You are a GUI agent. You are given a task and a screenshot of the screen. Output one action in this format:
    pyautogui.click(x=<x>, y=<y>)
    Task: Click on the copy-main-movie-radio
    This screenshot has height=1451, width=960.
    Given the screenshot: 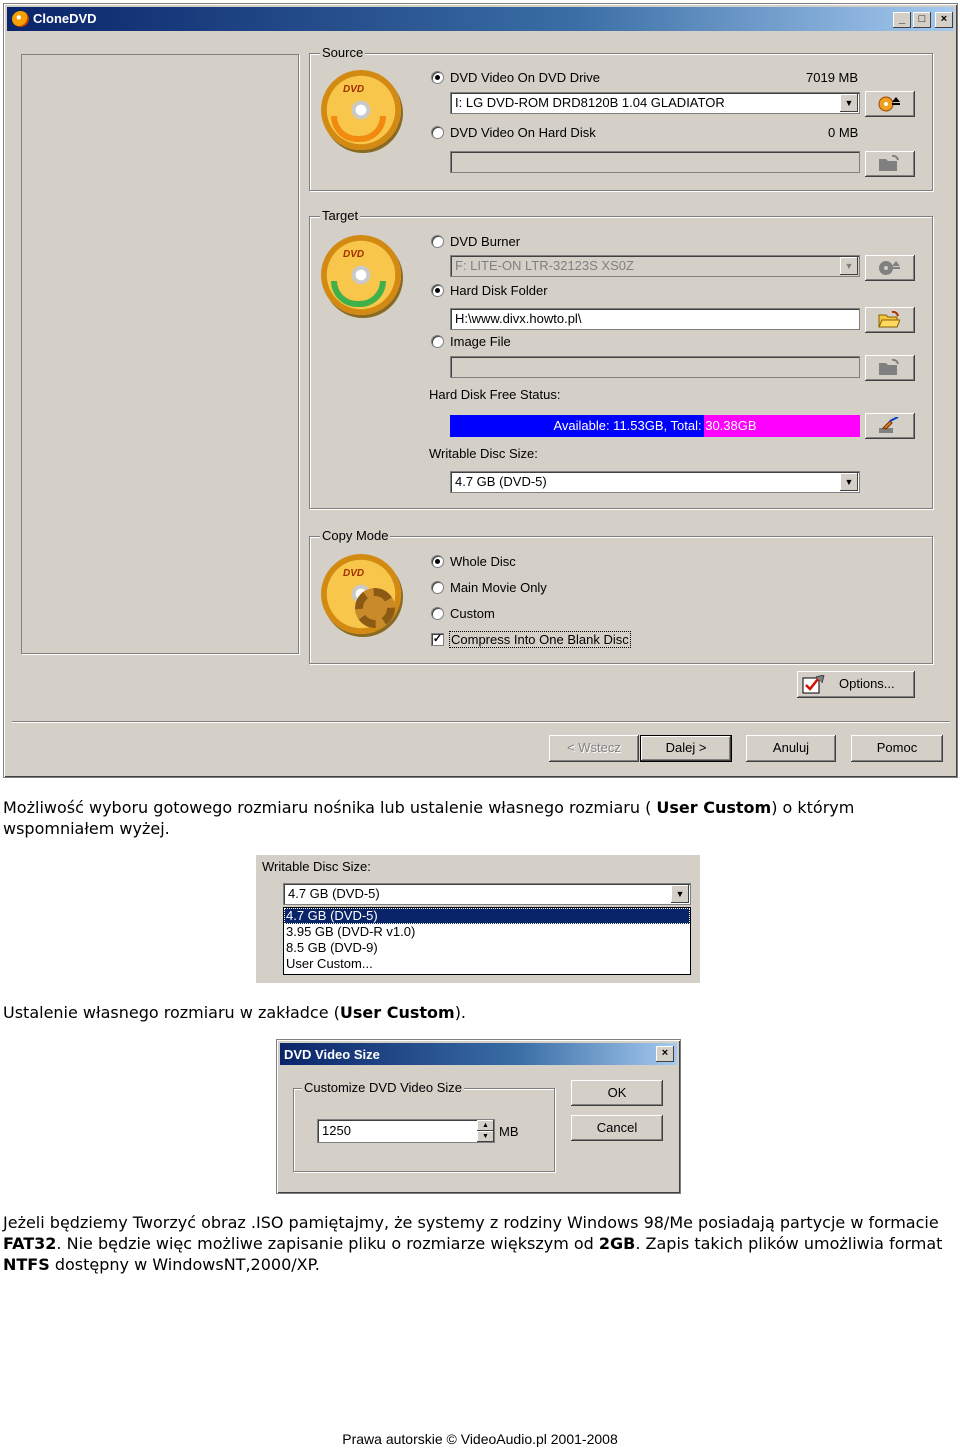 What is the action you would take?
    pyautogui.click(x=437, y=587)
    